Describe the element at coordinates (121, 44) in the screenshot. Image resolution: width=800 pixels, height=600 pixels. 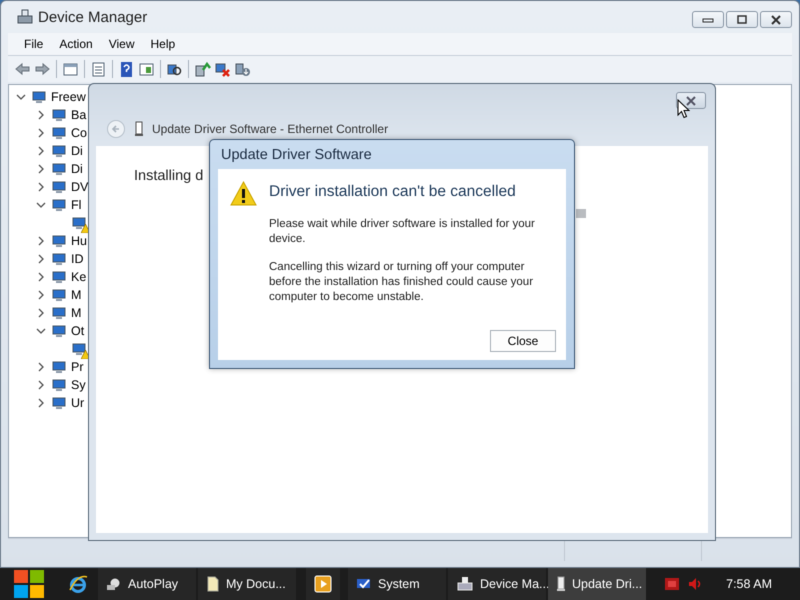
I see `menu-item: View` at that location.